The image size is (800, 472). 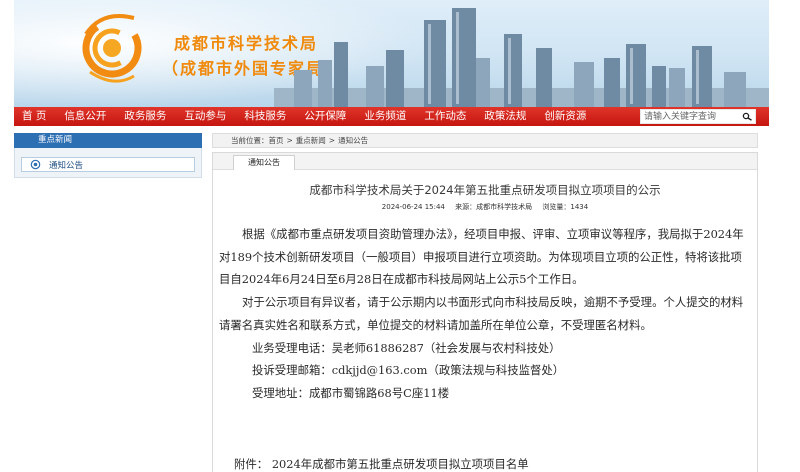 I want to click on sidebar-item-notices: 通知公告, so click(x=108, y=164).